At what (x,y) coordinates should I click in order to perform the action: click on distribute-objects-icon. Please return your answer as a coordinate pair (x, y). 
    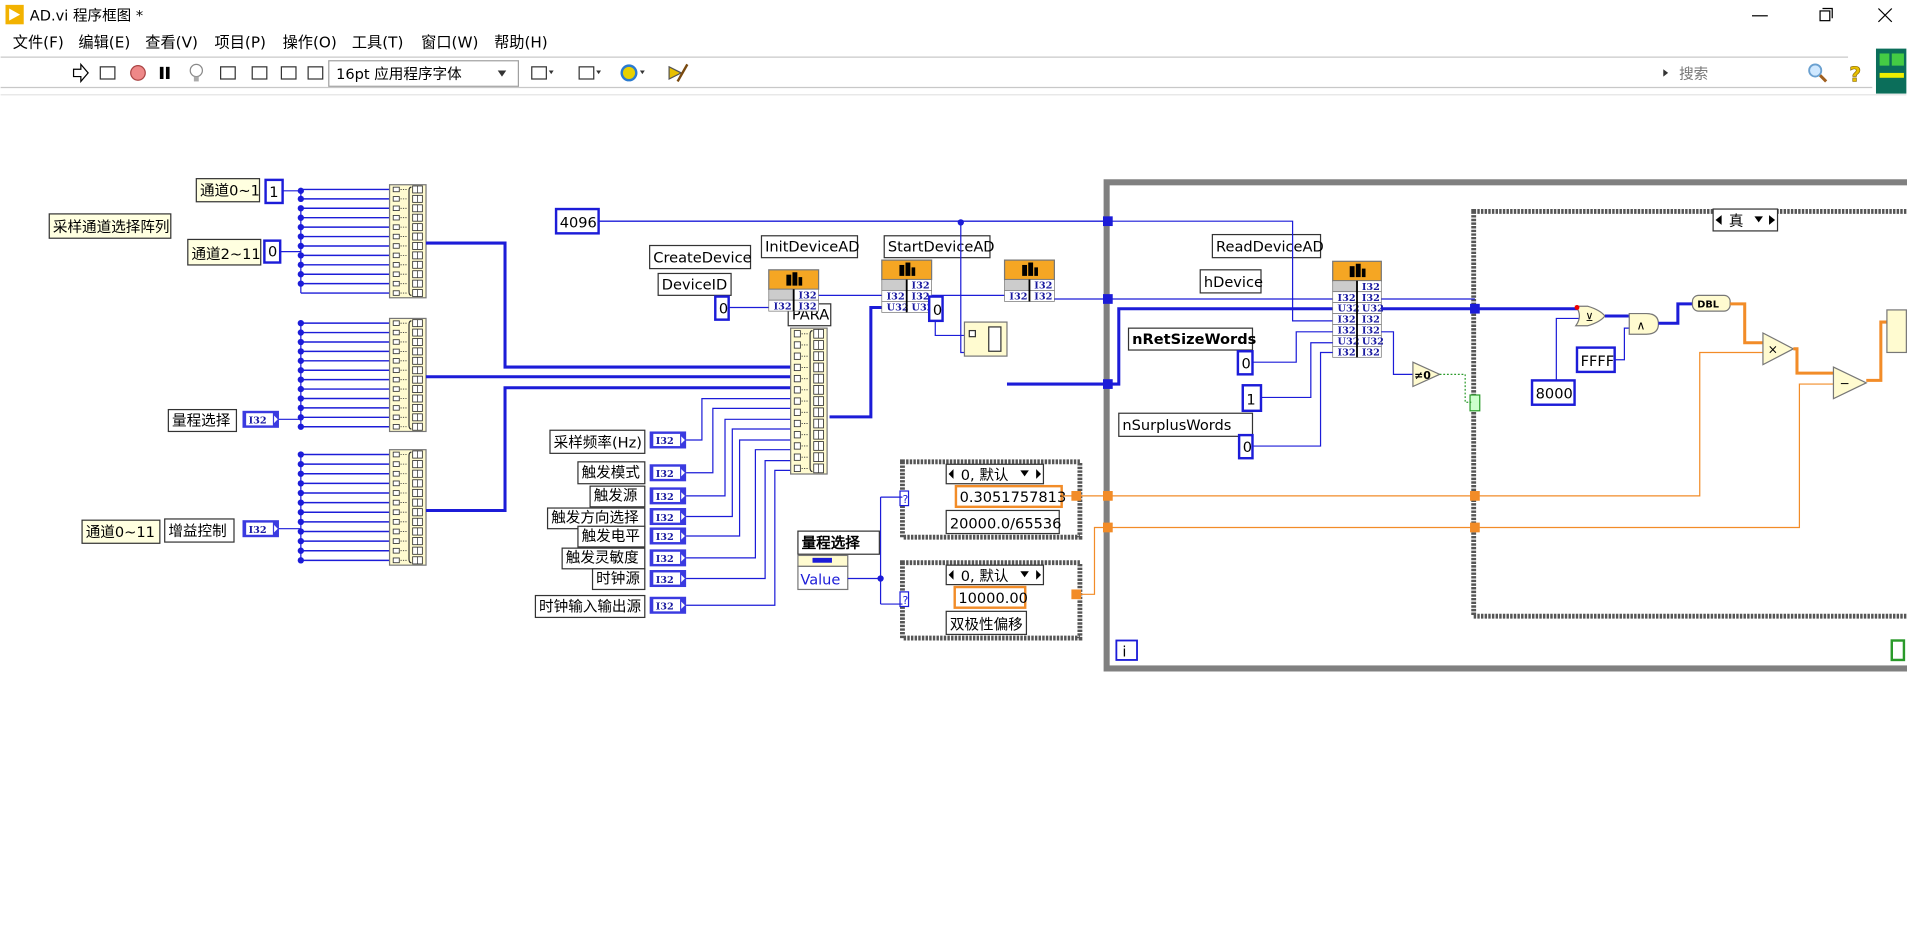
    Looking at the image, I should click on (590, 73).